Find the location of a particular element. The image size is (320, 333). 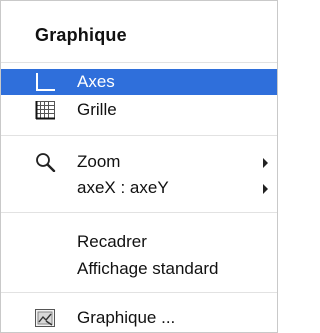

menu-item-standard-view-label: Affichage standard is located at coordinates (148, 268).